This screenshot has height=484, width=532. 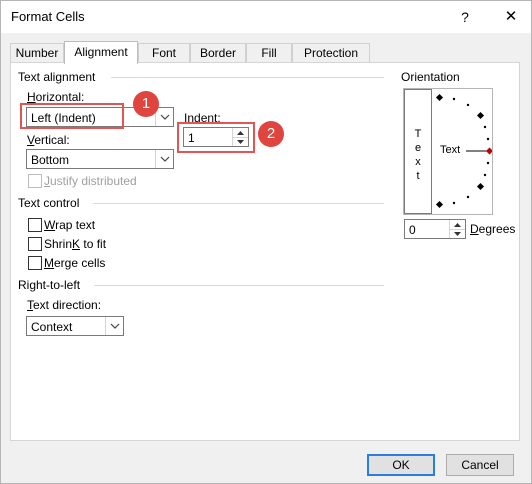 I want to click on horizontal-label: Horizontal:, so click(x=56, y=97).